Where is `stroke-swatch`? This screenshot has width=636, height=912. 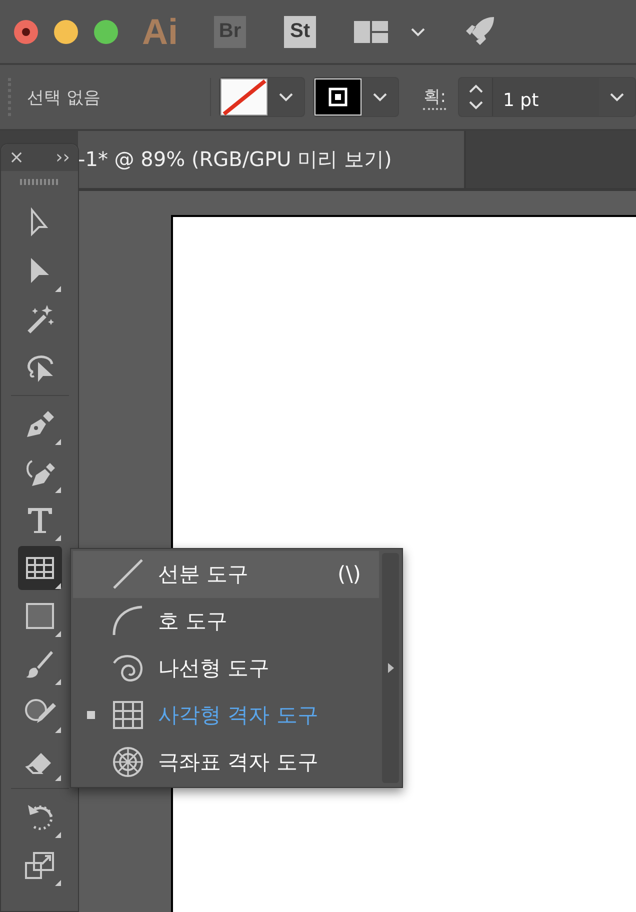 stroke-swatch is located at coordinates (356, 97).